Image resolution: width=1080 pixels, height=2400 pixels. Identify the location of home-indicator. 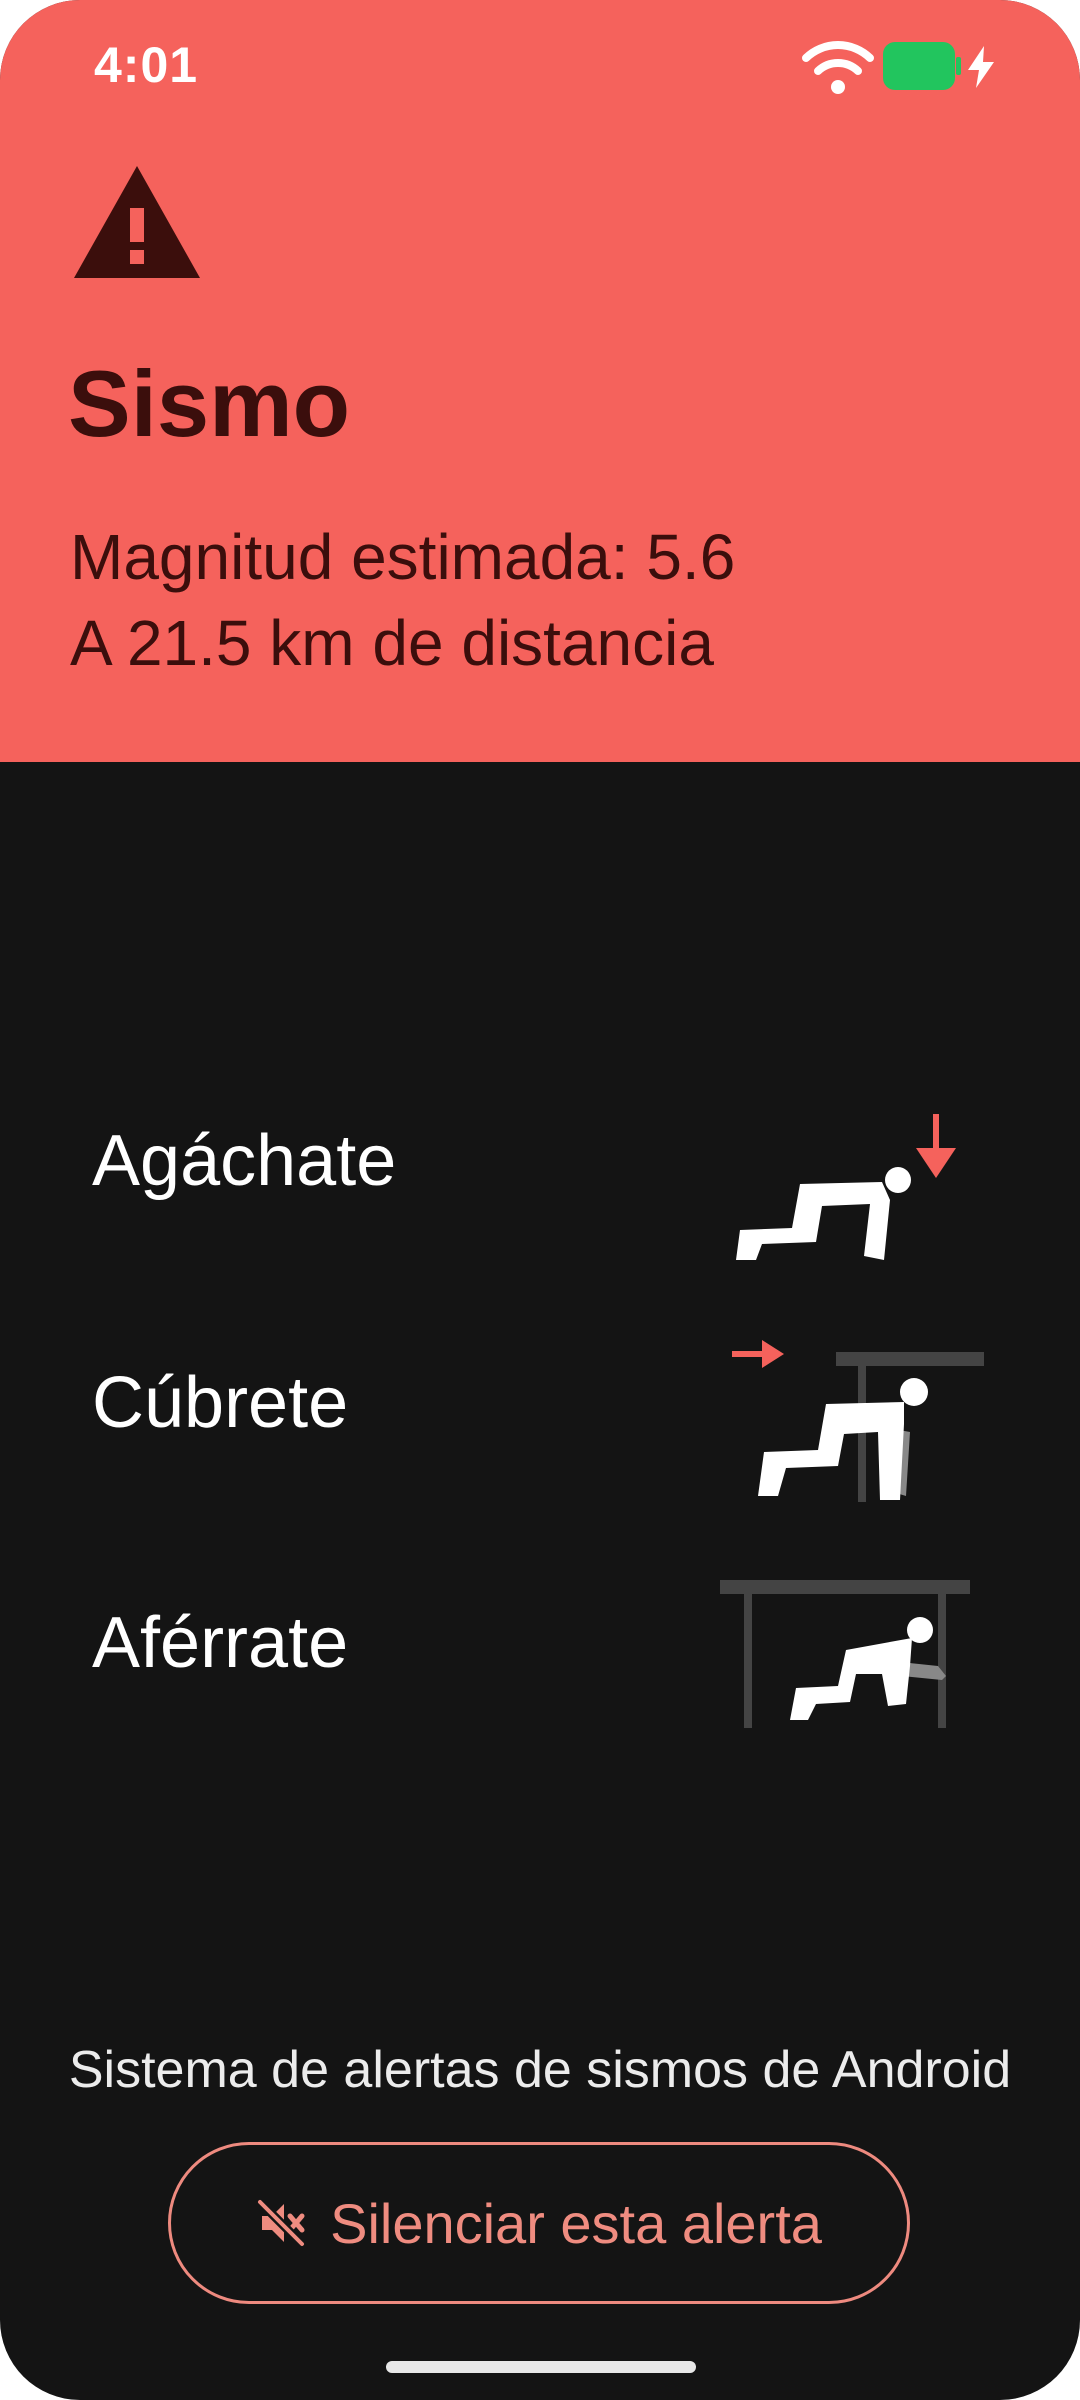
(541, 2367).